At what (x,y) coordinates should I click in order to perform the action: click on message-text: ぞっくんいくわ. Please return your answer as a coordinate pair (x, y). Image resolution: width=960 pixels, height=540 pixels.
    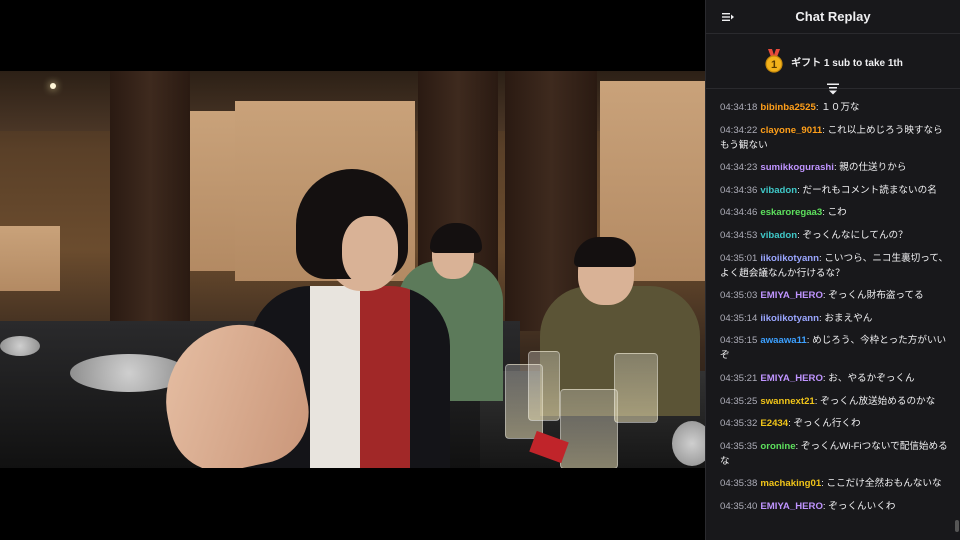
    Looking at the image, I should click on (862, 506).